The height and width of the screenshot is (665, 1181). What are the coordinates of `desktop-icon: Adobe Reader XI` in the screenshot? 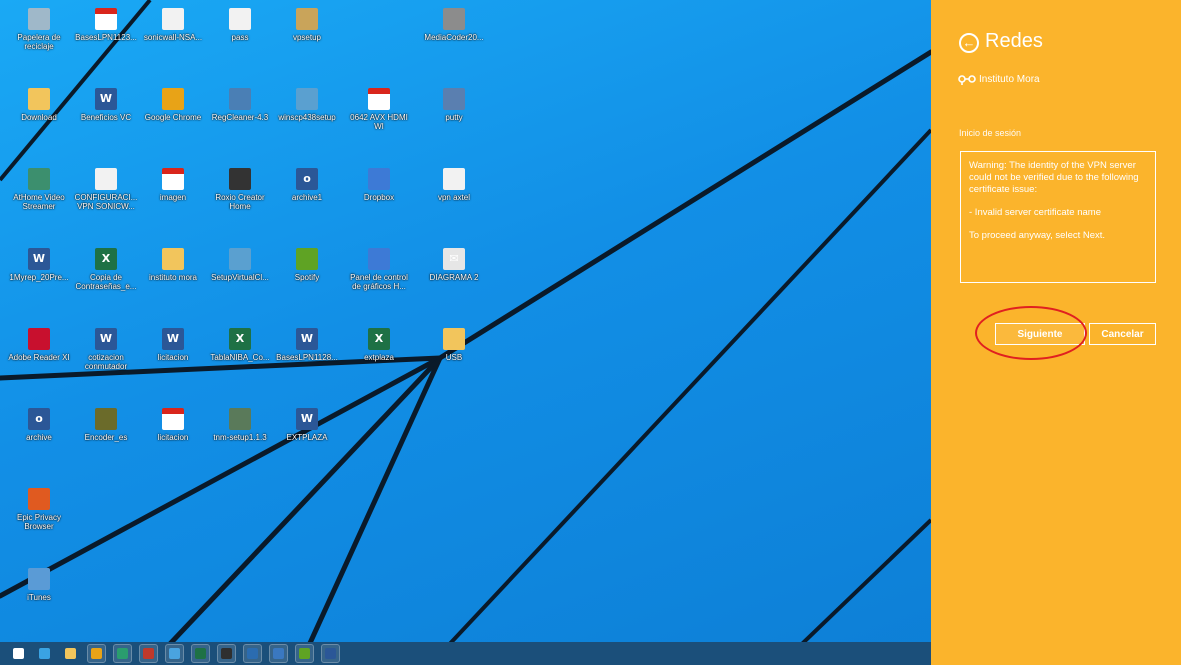 It's located at (39, 345).